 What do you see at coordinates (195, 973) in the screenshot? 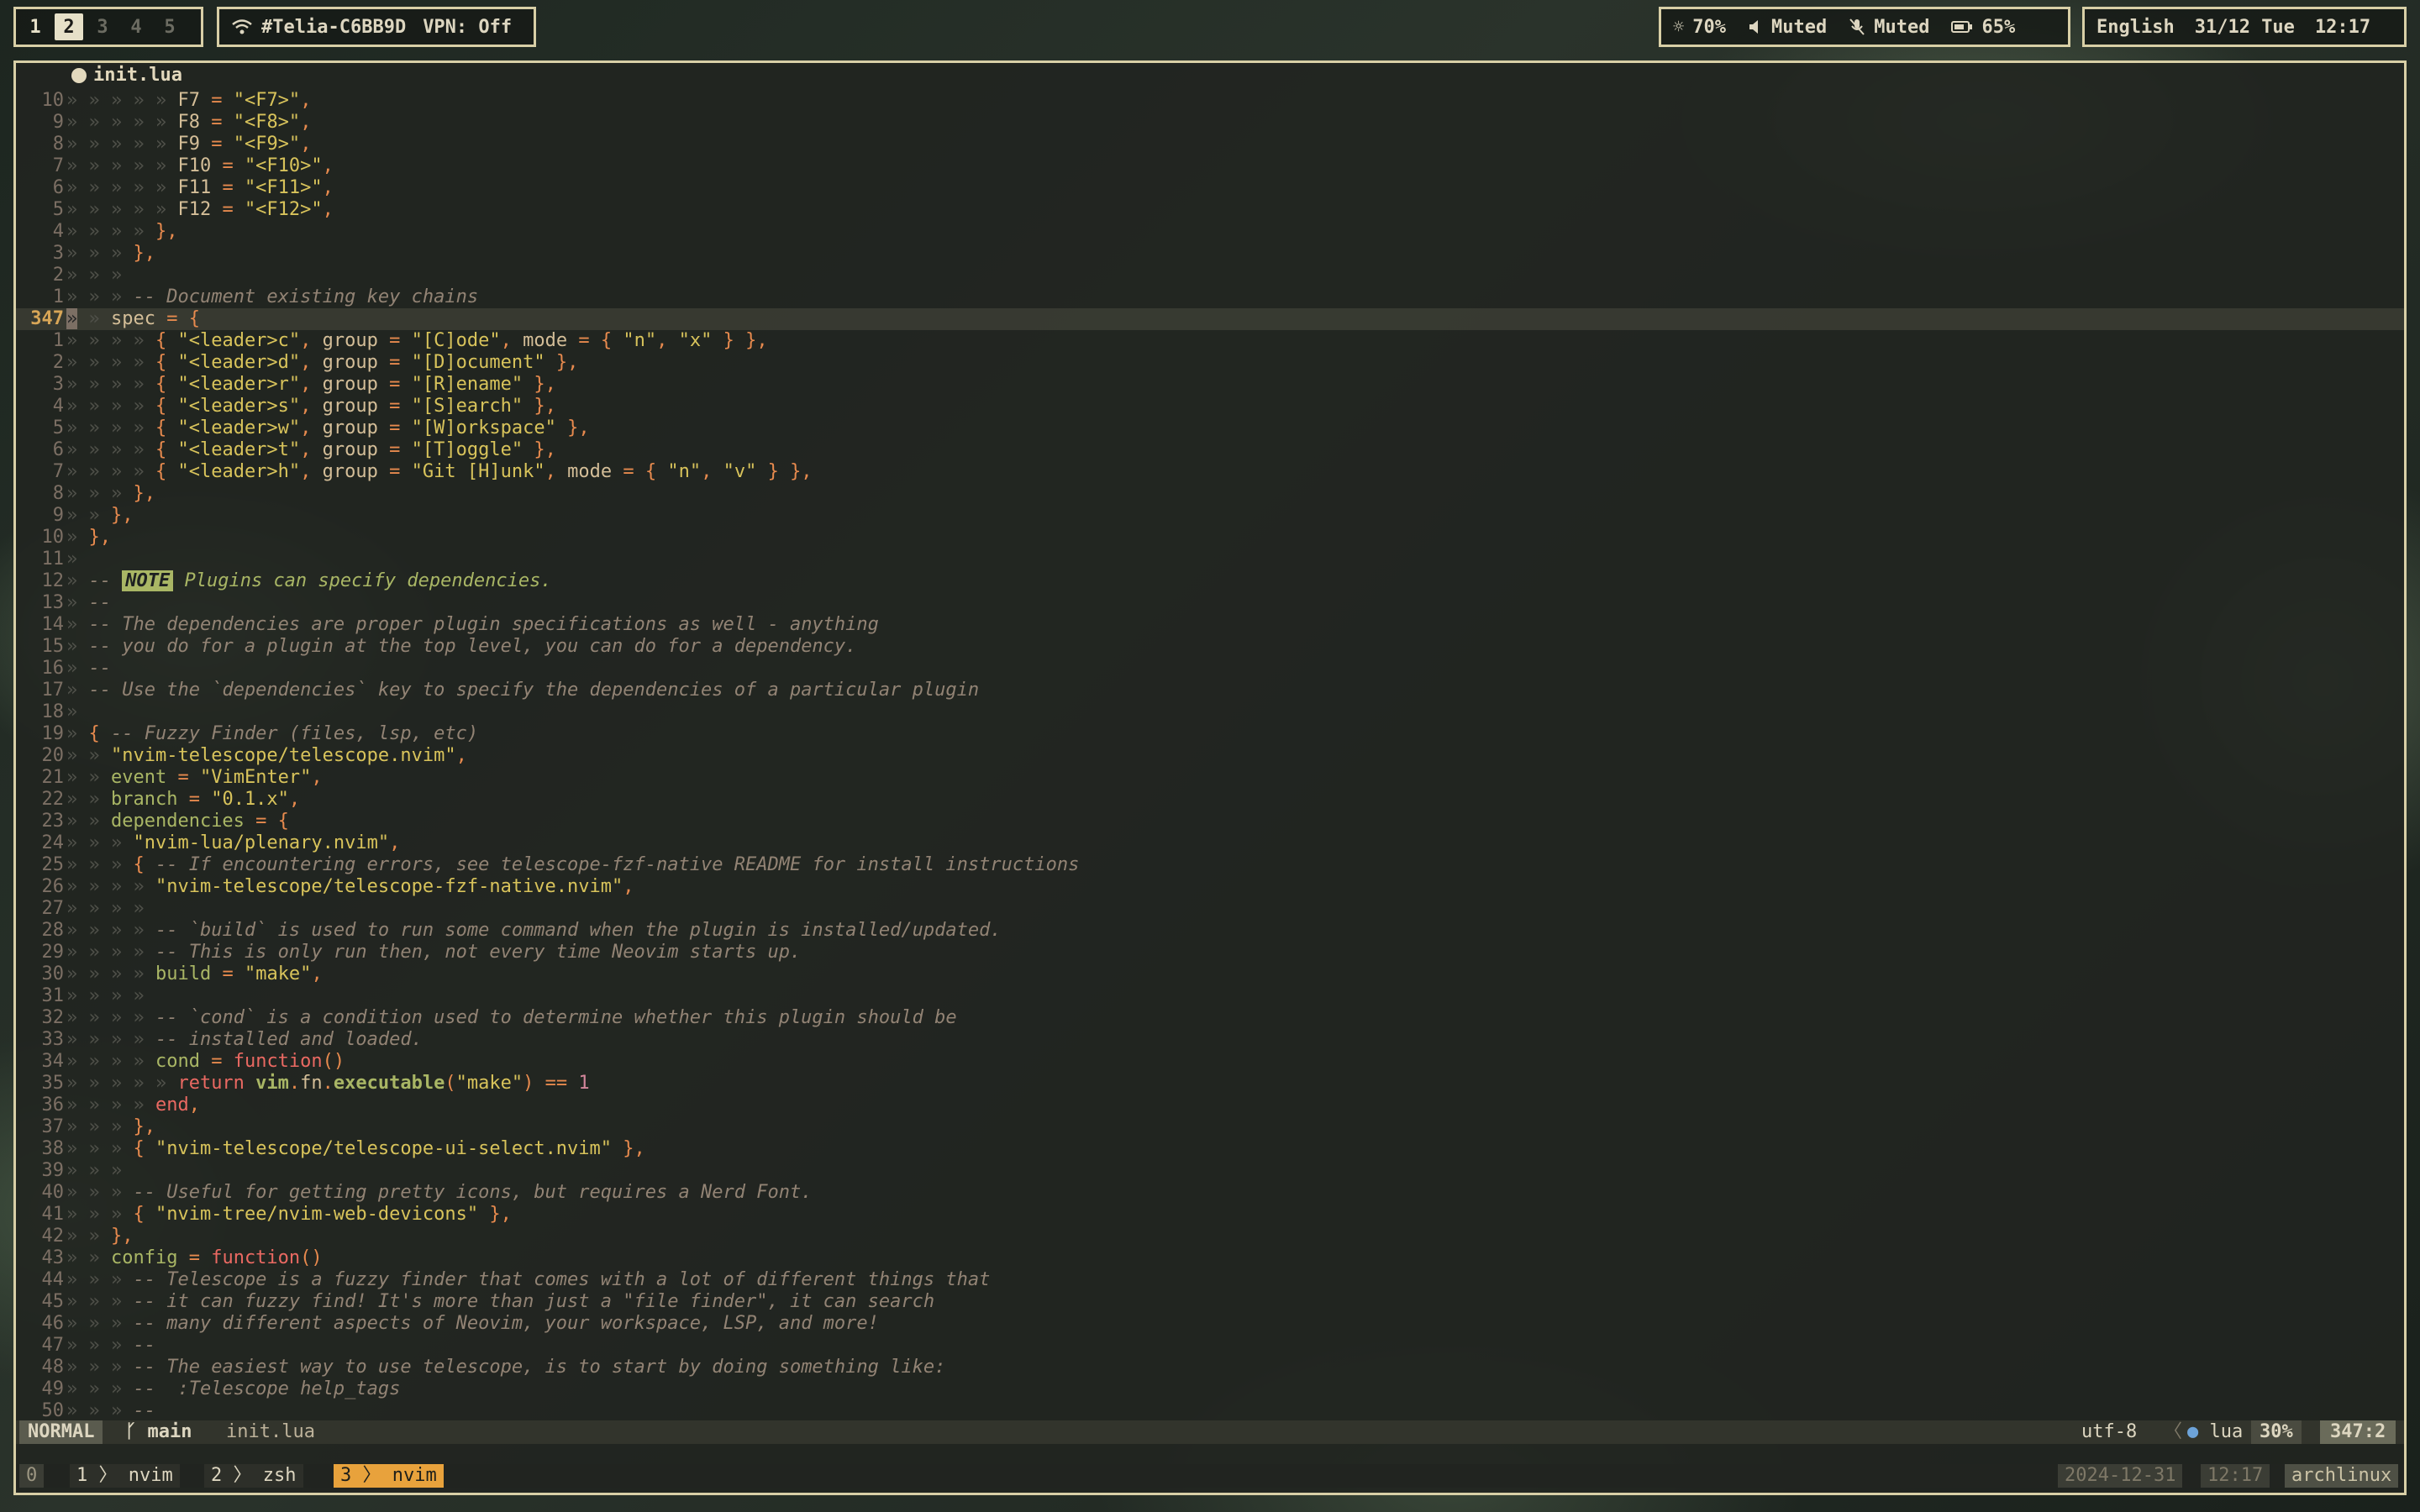
I see `line-text: » » » » build = "make",` at bounding box center [195, 973].